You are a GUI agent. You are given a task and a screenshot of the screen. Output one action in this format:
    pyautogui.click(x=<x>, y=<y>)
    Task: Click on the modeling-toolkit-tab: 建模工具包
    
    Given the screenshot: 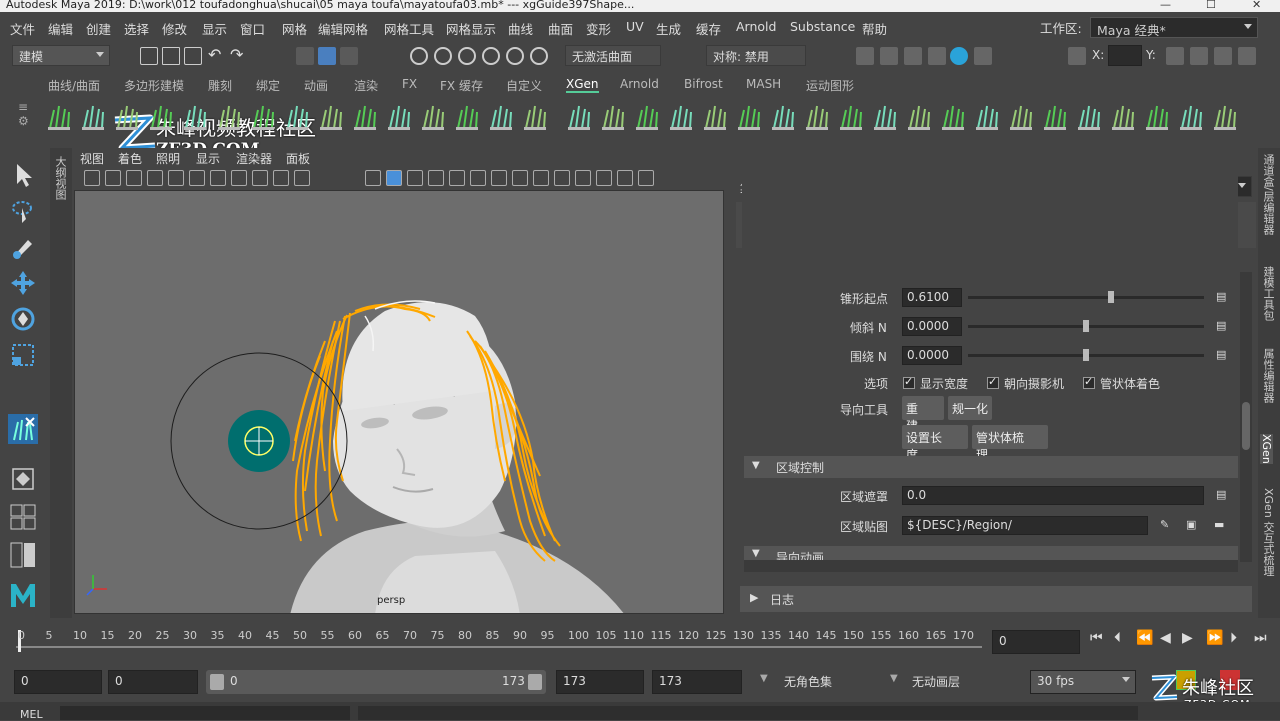 What is the action you would take?
    pyautogui.click(x=1268, y=293)
    